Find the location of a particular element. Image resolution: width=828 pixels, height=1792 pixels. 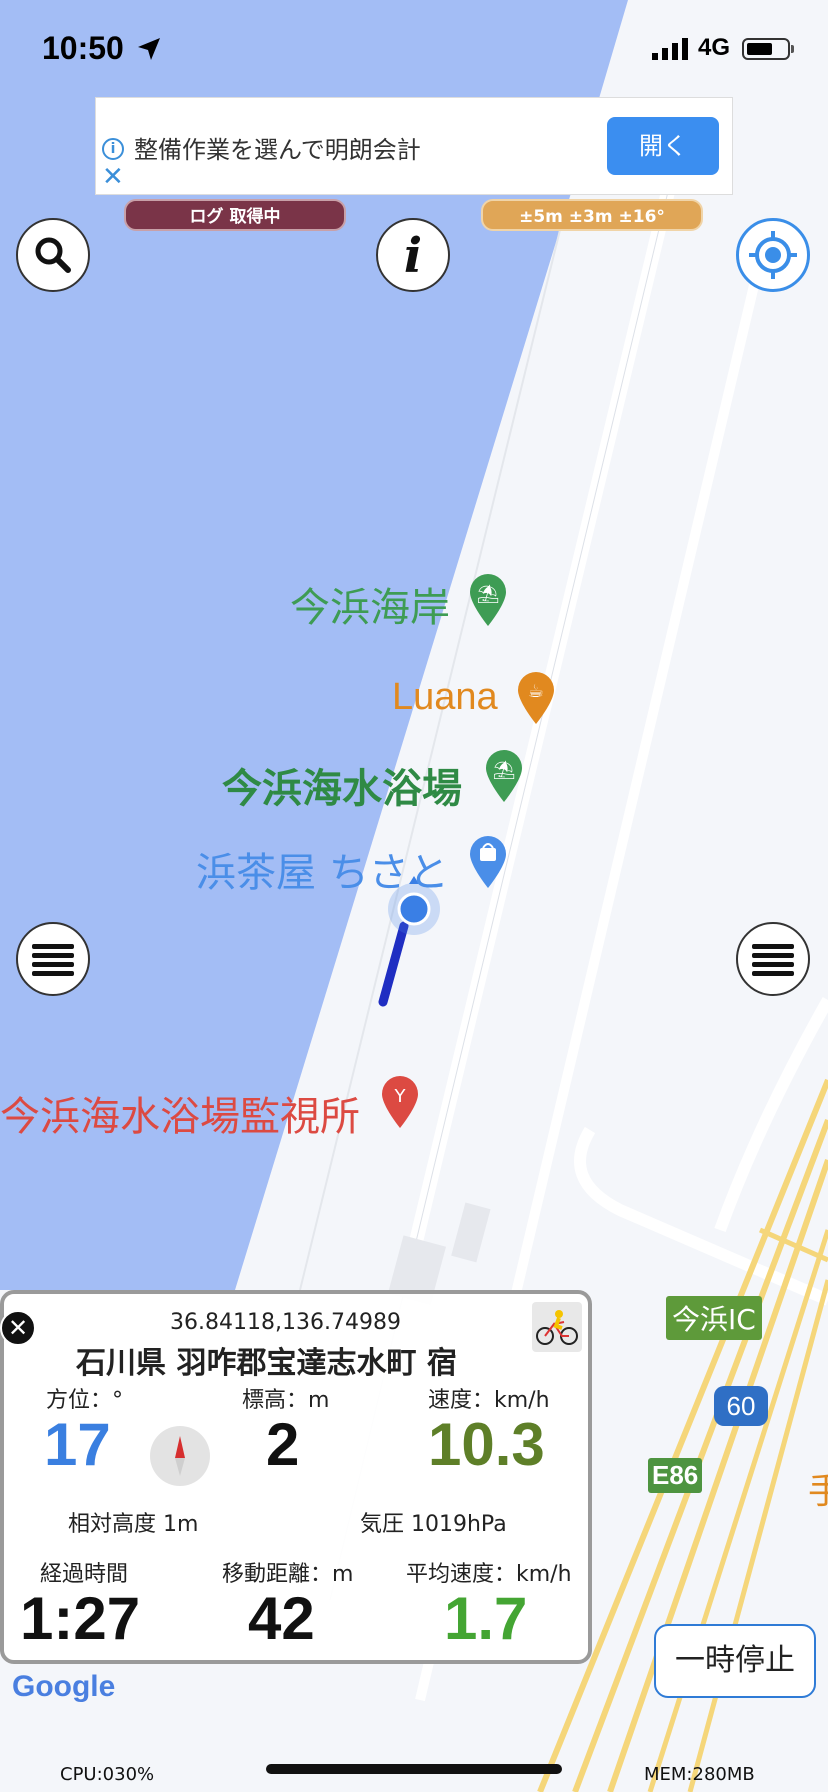

facility-pin-icon: Y is located at coordinates (400, 1102).